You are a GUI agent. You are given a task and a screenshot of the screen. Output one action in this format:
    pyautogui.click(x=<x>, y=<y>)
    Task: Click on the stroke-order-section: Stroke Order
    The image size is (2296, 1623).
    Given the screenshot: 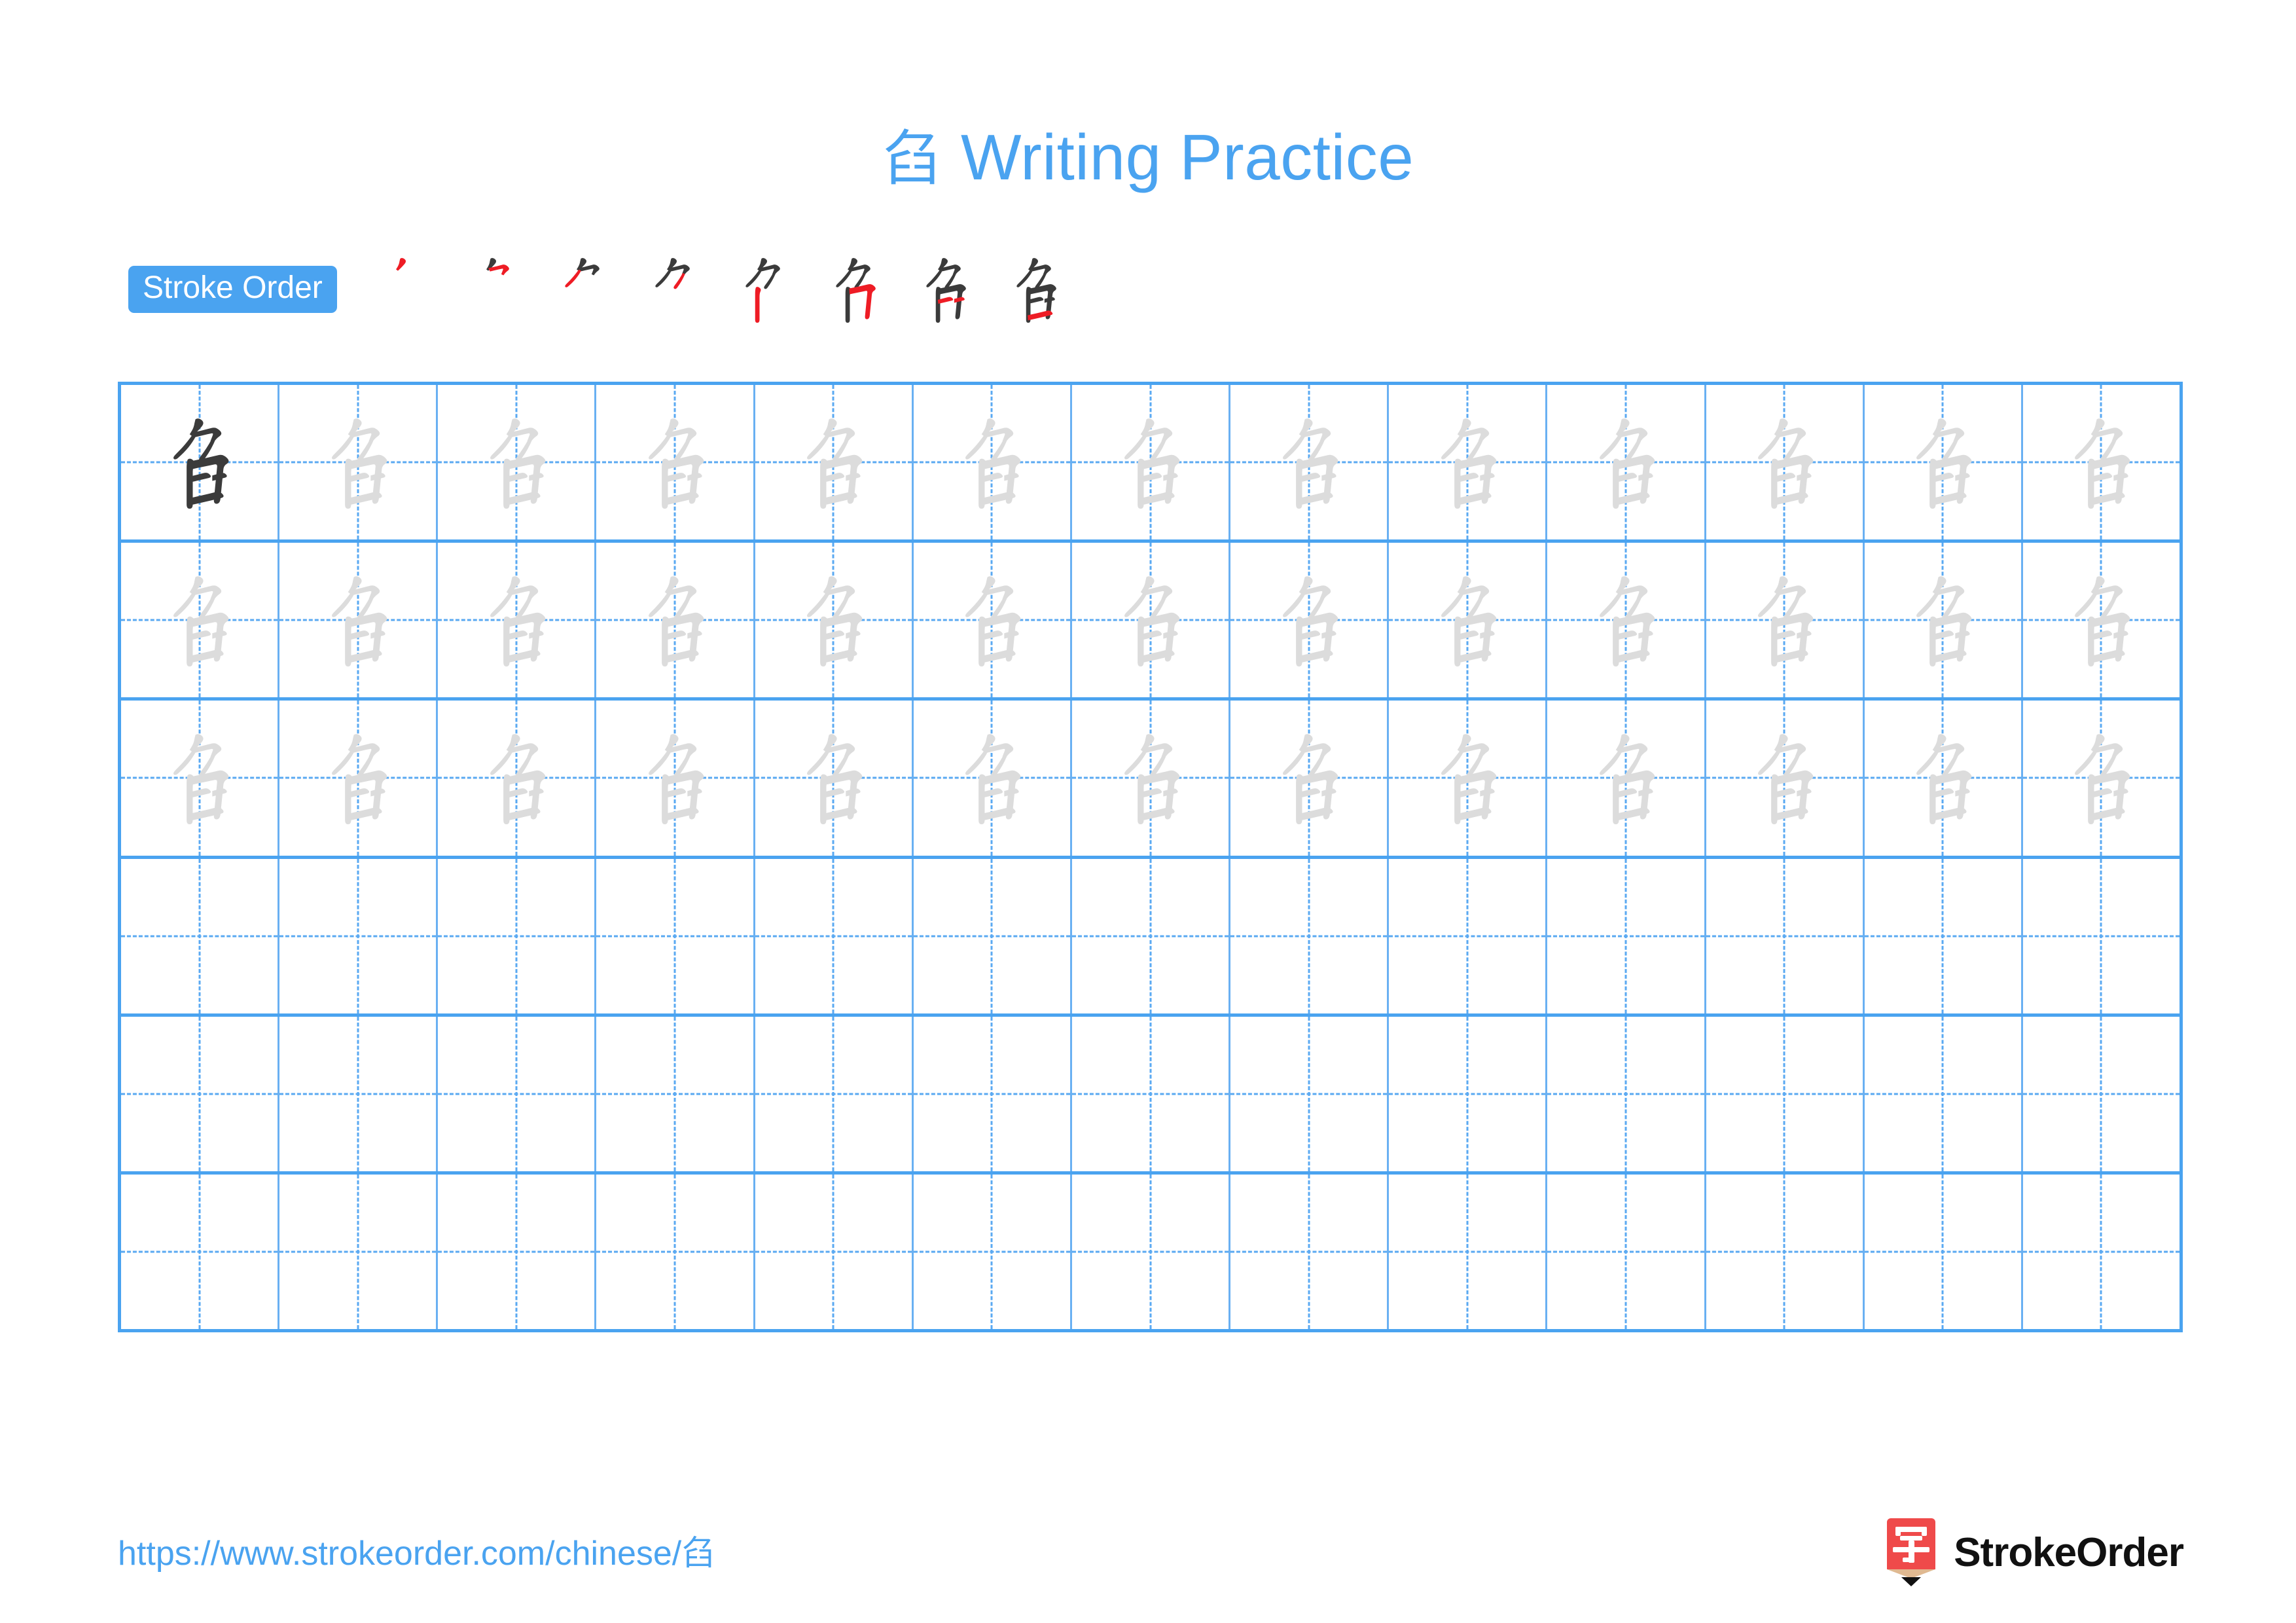 What is the action you would take?
    pyautogui.click(x=604, y=289)
    